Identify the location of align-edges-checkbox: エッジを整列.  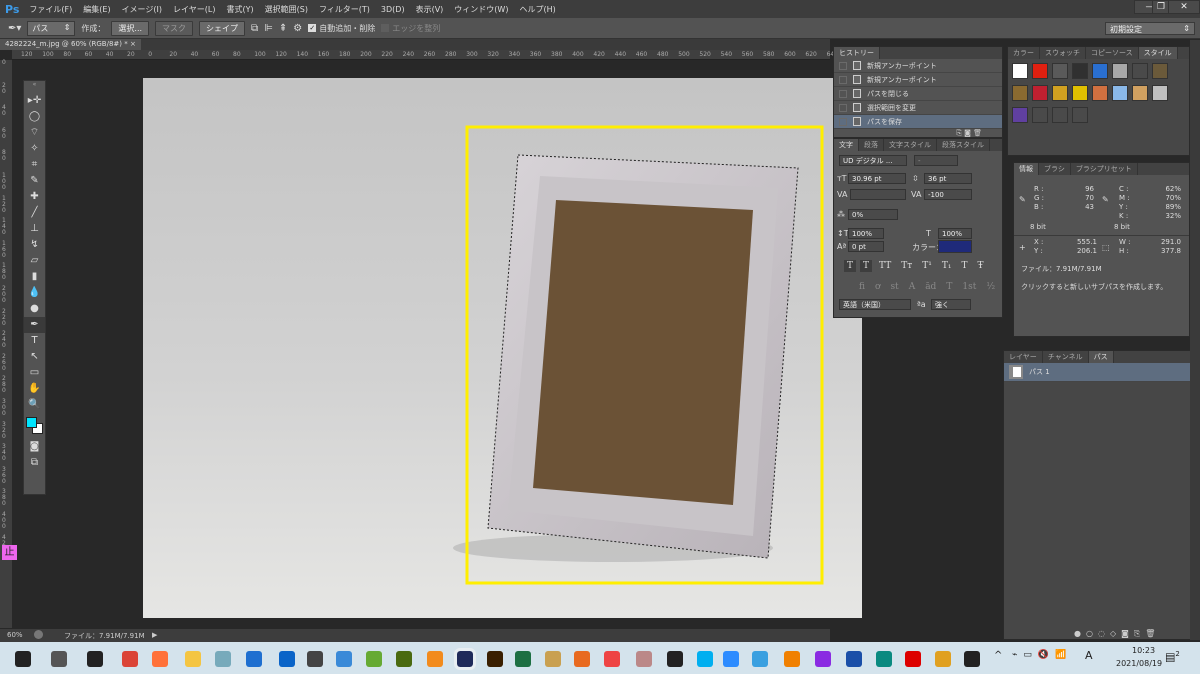
(410, 28).